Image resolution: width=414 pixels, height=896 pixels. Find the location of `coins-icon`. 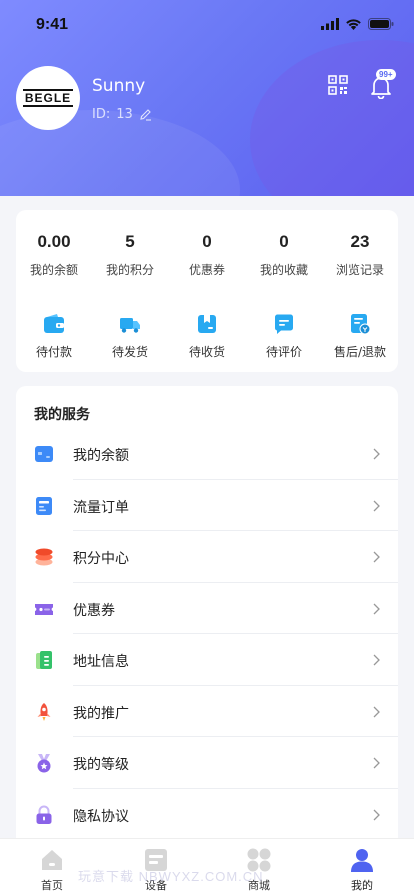

coins-icon is located at coordinates (44, 557).